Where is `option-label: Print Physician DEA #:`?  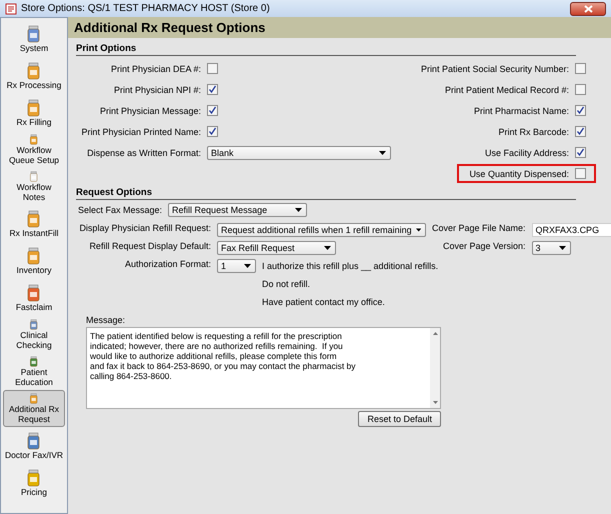
option-label: Print Physician DEA #: is located at coordinates (155, 69).